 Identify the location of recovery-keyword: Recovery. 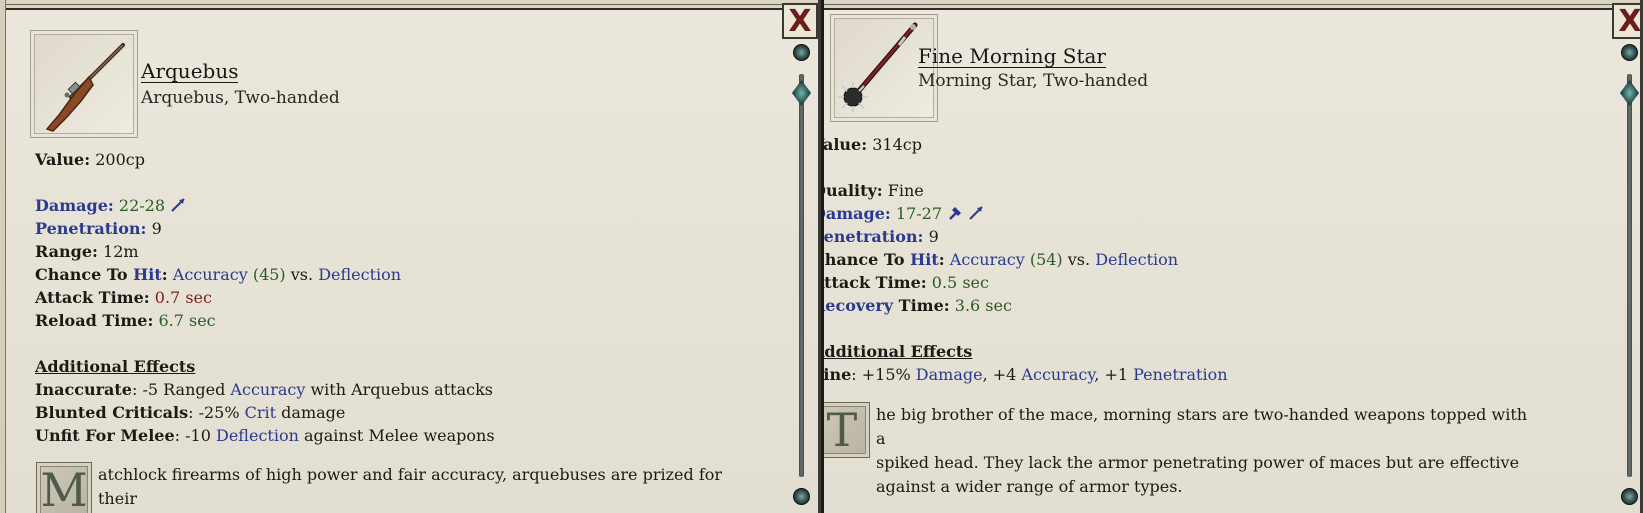
(858, 305).